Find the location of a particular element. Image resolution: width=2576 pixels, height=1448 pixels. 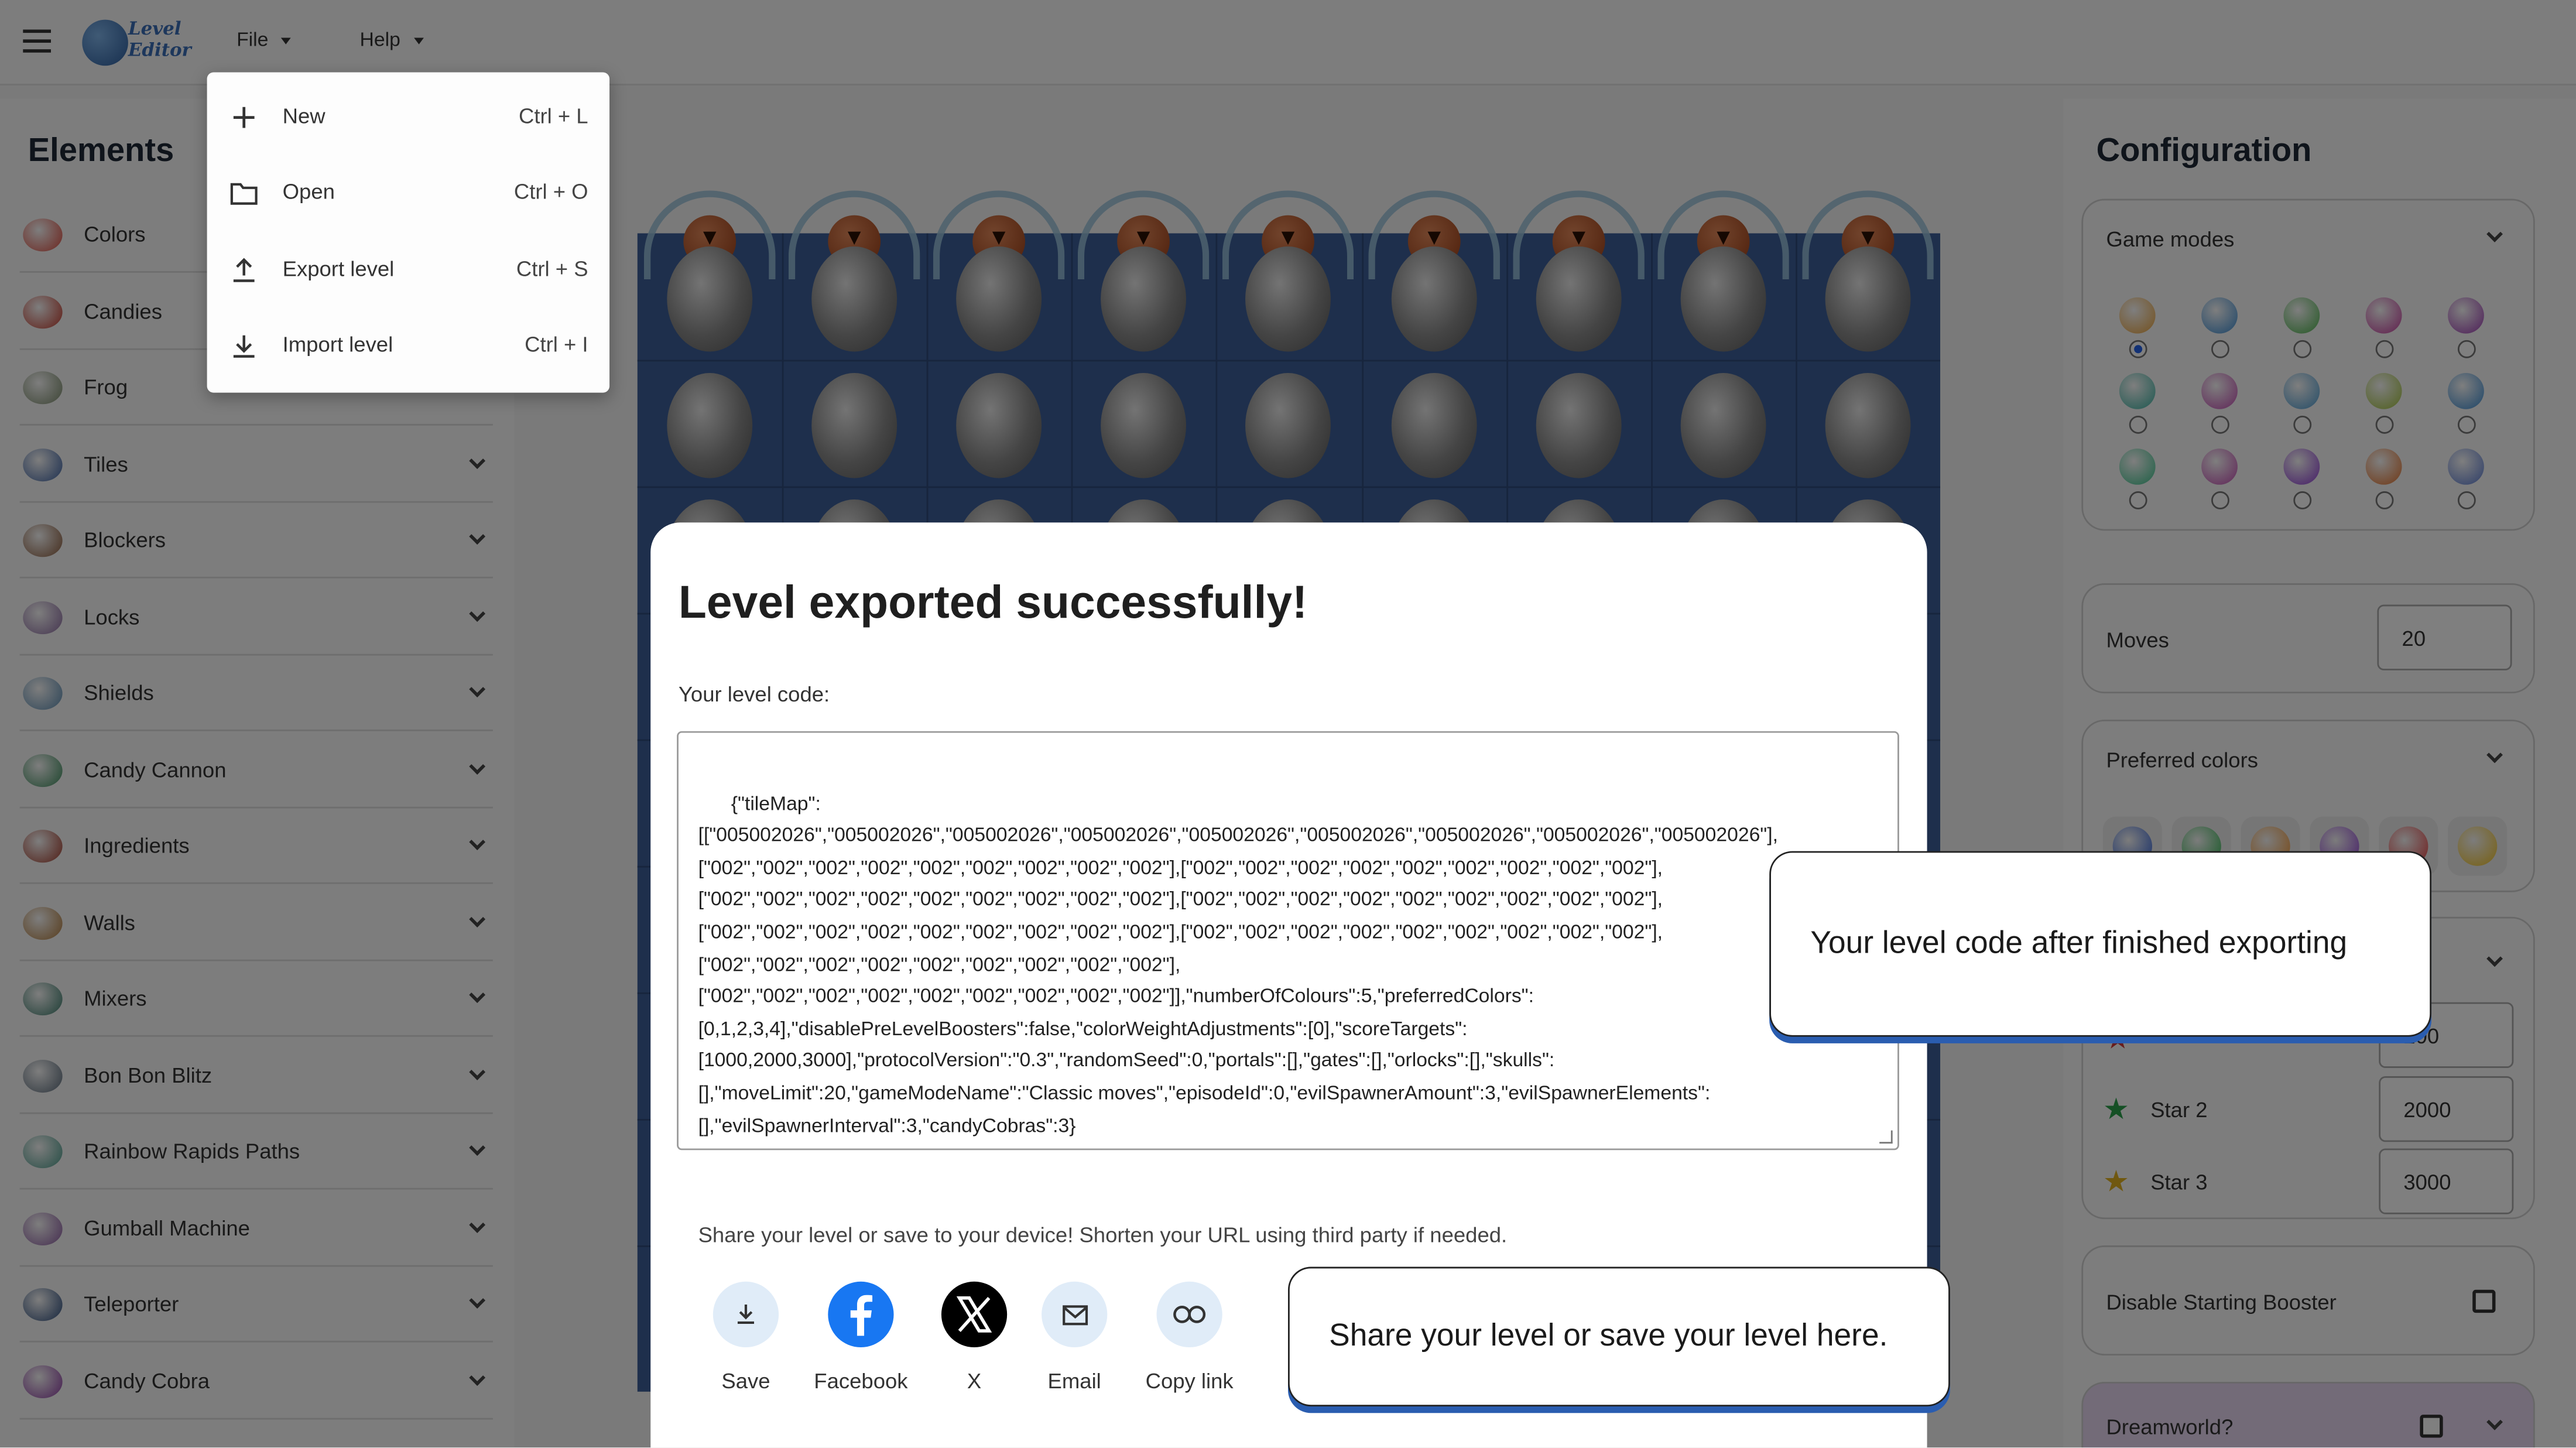

share-button-label: Email is located at coordinates (1074, 1381).